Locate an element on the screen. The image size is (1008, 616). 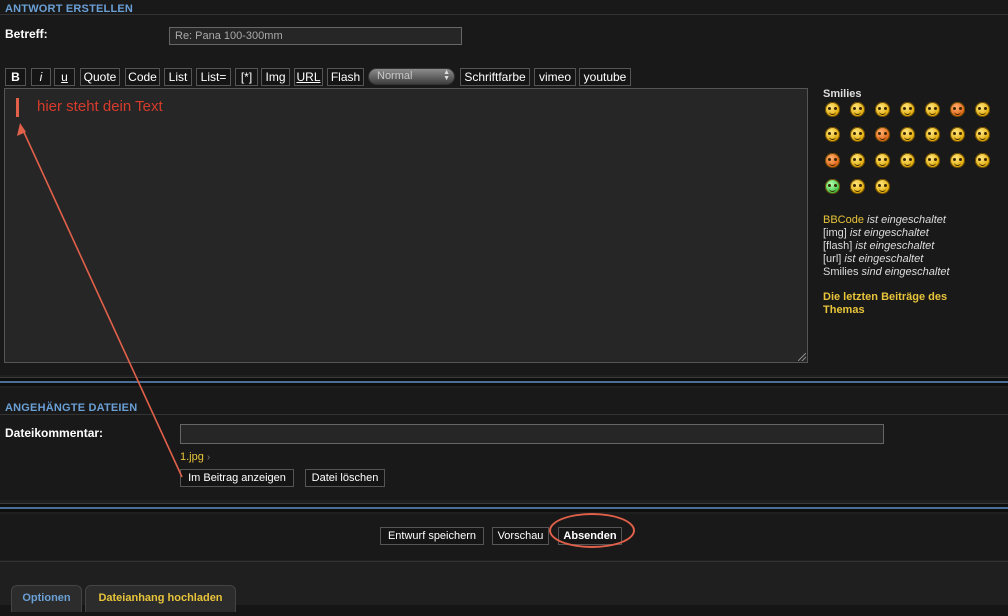
code-button: Code is located at coordinates (142, 77).